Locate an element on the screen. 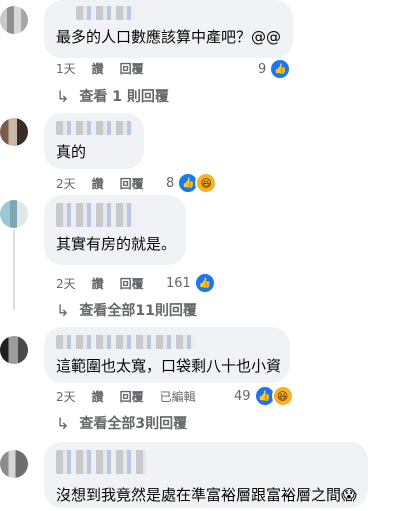 This screenshot has height=511, width=406. comment-actions: 2天 讚 回覆 已編輯 is located at coordinates (134, 396).